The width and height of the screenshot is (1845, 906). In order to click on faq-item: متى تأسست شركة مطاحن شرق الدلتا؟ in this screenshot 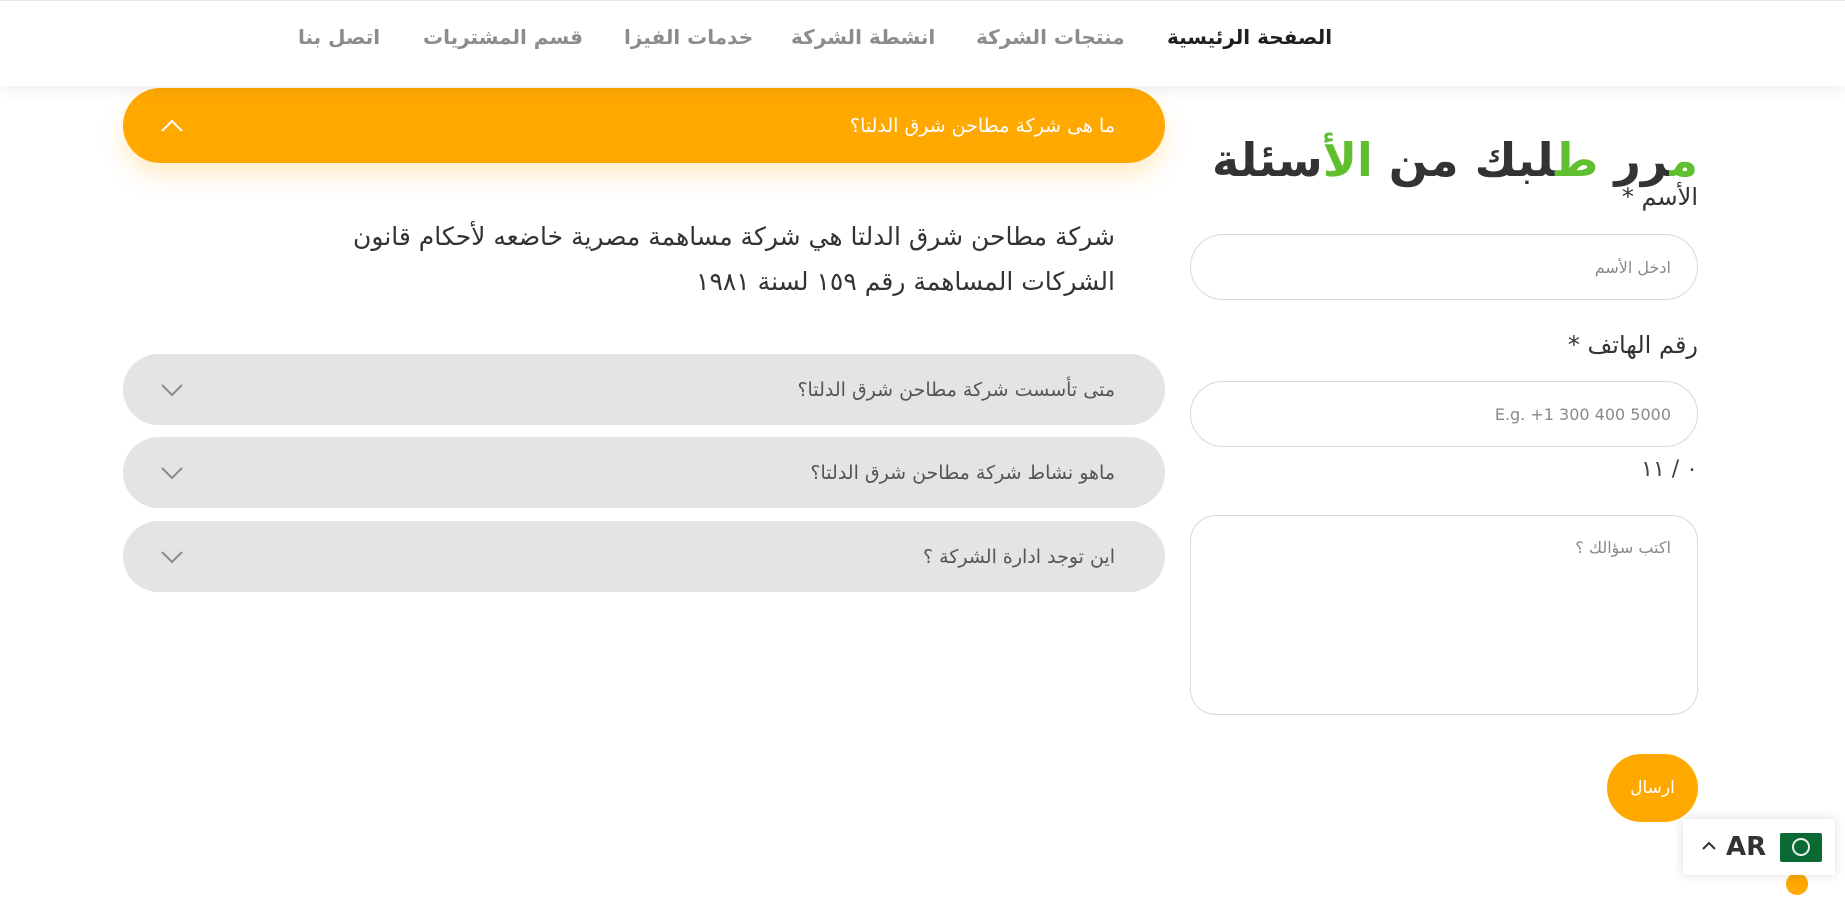, I will do `click(644, 389)`.